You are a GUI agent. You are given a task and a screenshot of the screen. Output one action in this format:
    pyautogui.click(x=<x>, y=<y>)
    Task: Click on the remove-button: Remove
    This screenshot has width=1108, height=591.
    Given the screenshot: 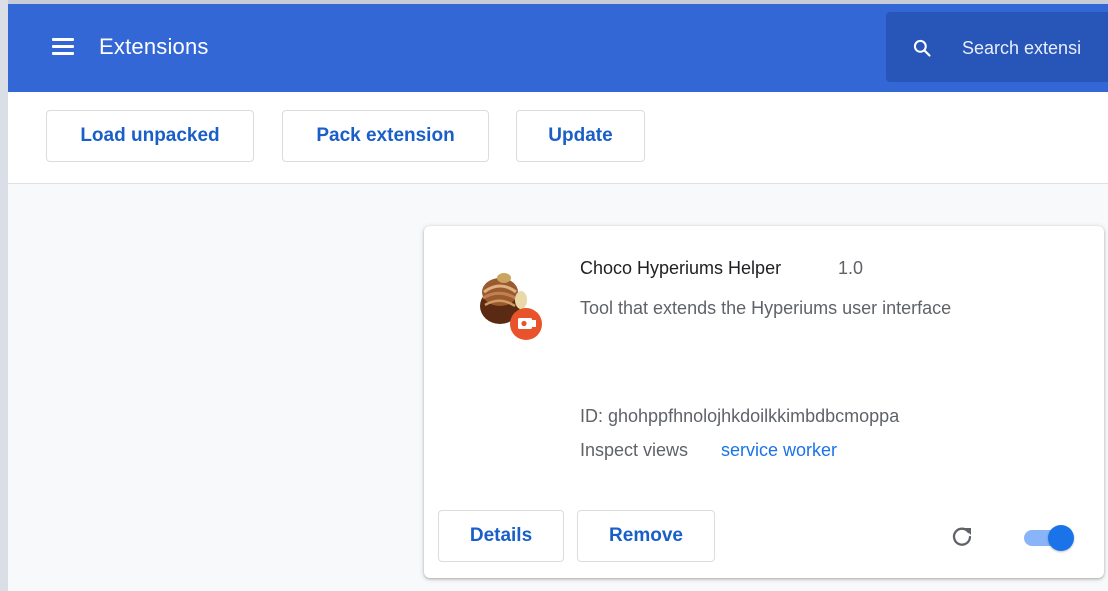 What is the action you would take?
    pyautogui.click(x=646, y=536)
    